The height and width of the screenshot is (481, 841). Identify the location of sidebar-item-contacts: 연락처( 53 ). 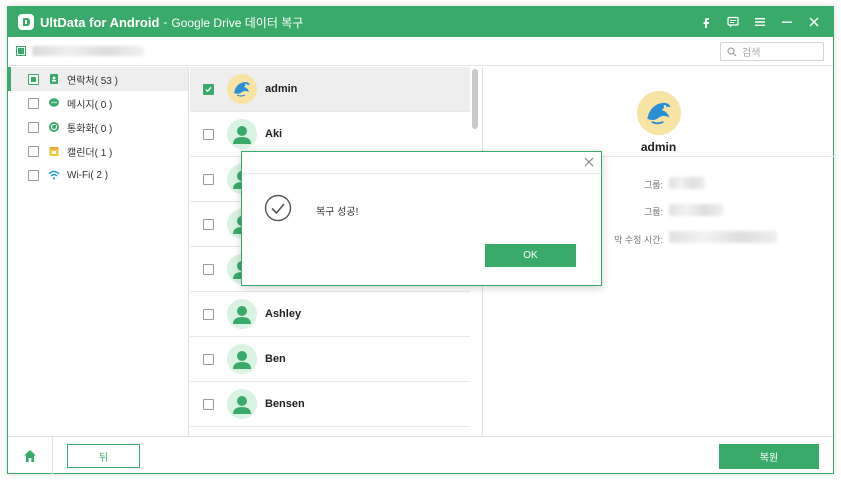
(98, 79).